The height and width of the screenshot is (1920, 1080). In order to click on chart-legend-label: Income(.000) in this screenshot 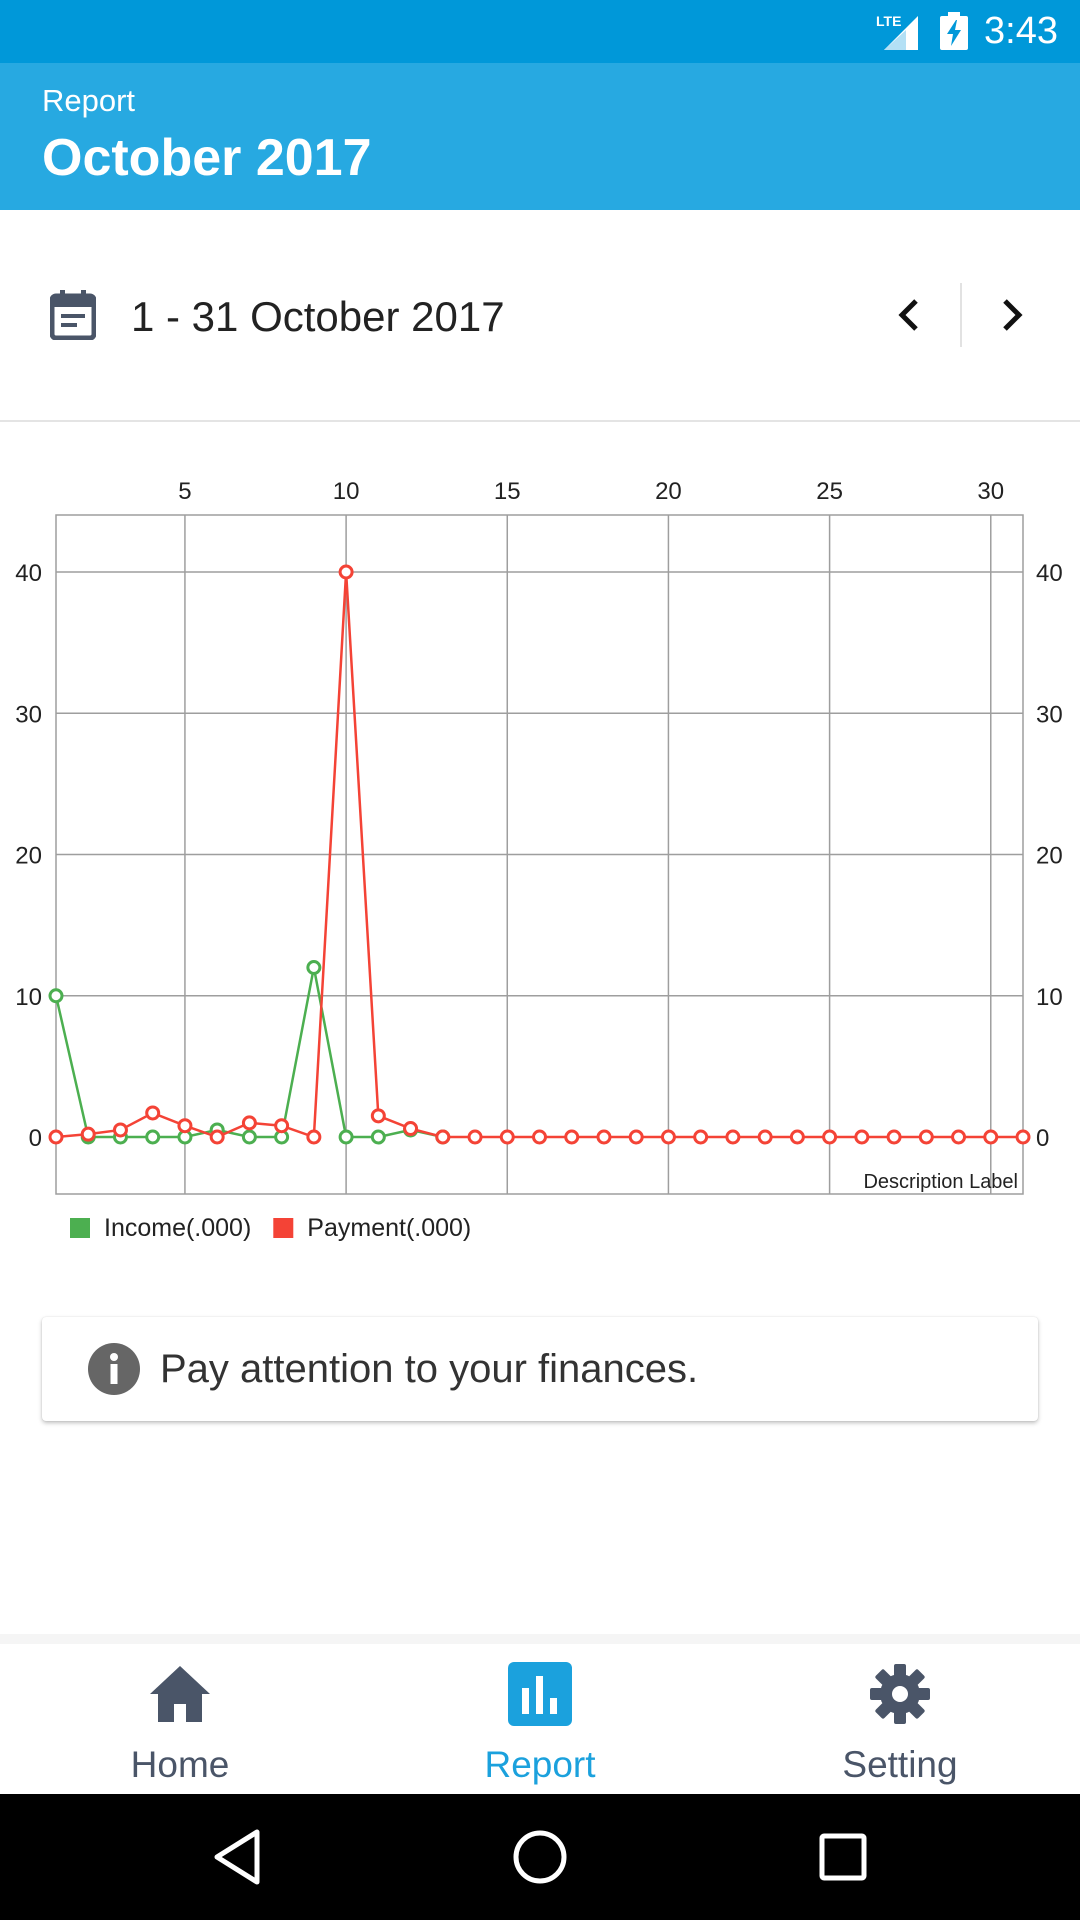, I will do `click(177, 1228)`.